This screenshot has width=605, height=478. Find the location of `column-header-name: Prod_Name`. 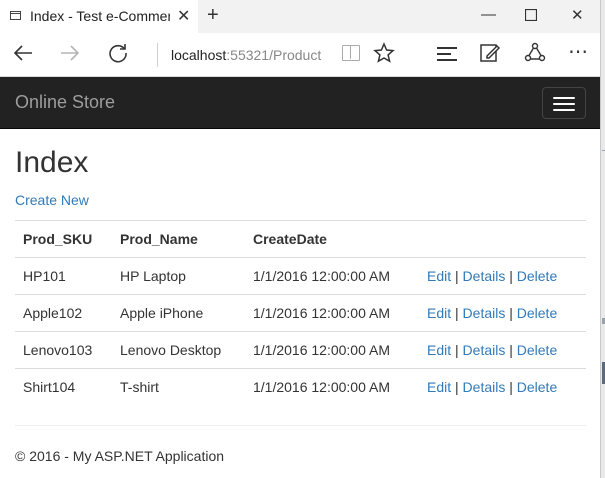

column-header-name: Prod_Name is located at coordinates (178, 239).